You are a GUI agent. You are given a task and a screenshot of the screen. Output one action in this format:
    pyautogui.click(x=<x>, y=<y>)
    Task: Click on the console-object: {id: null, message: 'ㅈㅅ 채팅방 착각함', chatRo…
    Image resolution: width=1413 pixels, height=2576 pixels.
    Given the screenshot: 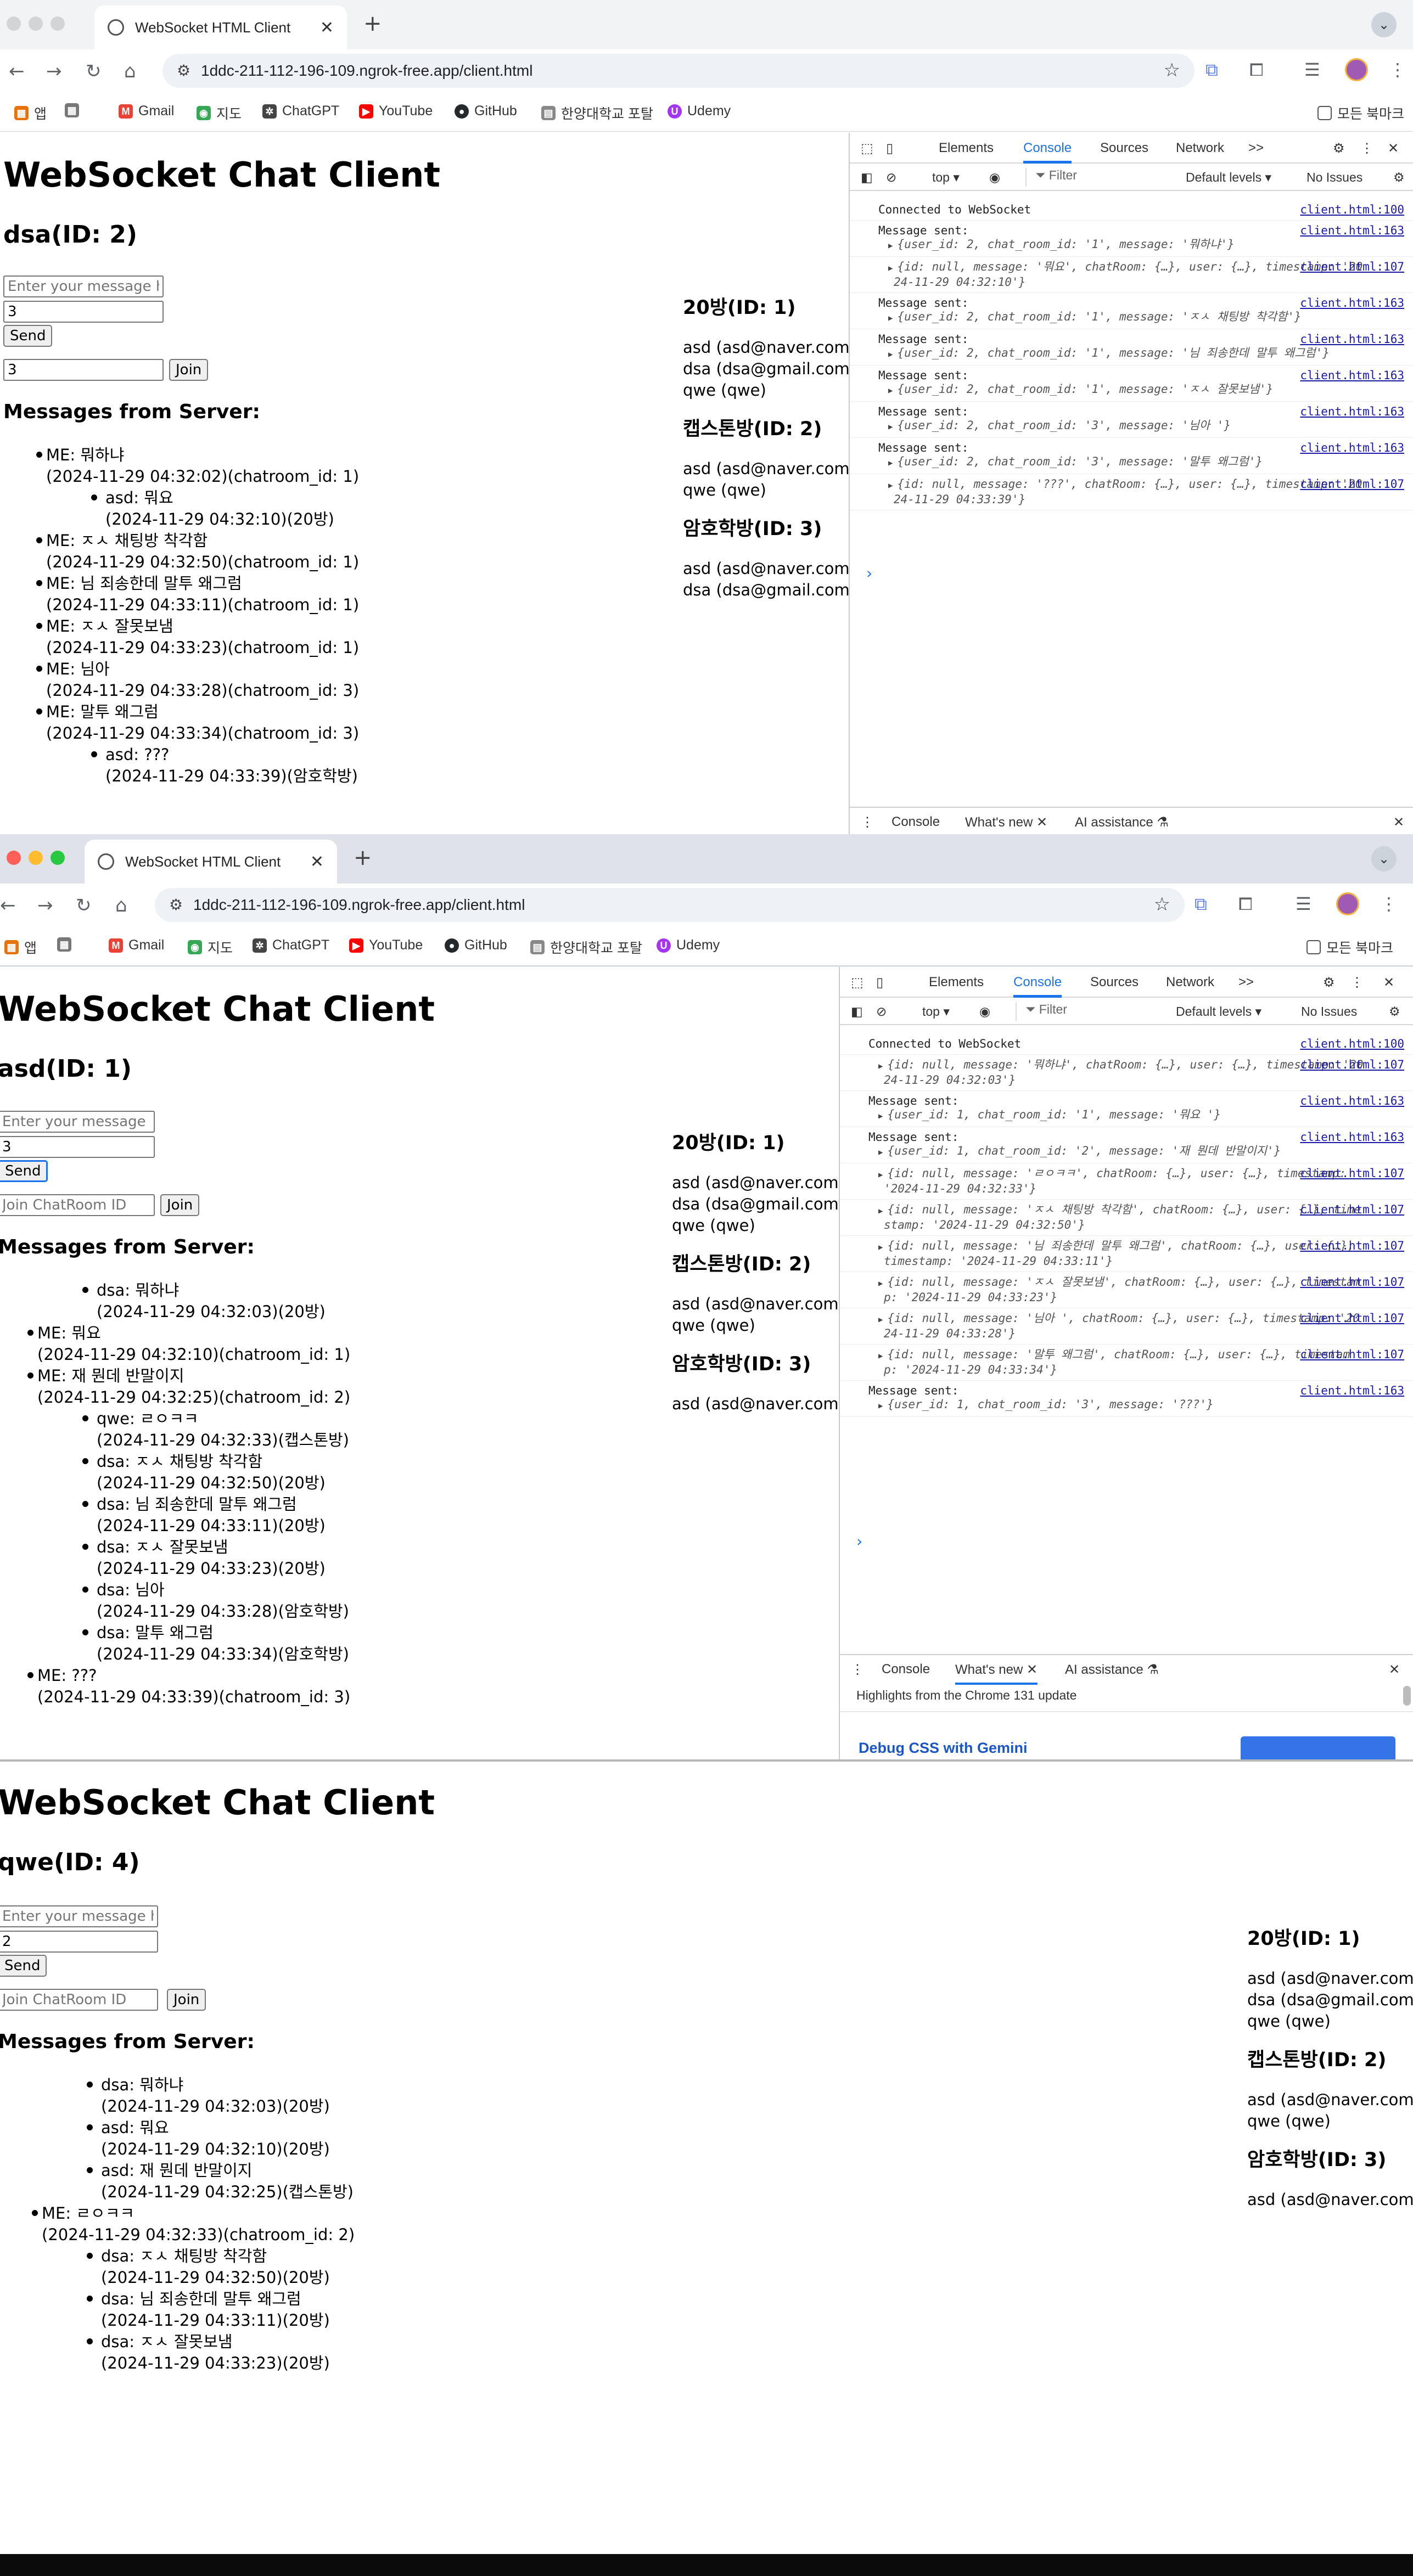 What is the action you would take?
    pyautogui.click(x=1116, y=1218)
    